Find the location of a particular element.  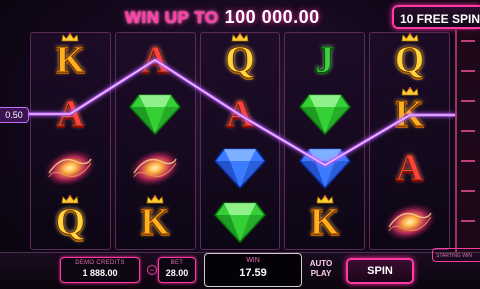

win-display: WIN 17.59 is located at coordinates (253, 270).